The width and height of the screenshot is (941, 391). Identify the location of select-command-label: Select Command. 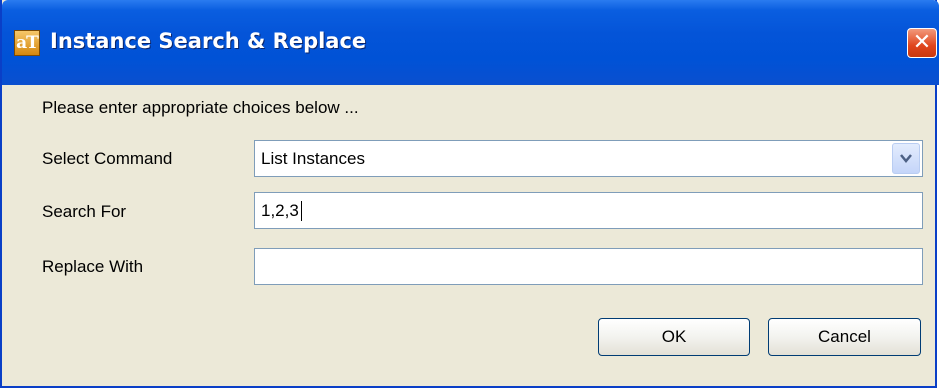
(107, 158).